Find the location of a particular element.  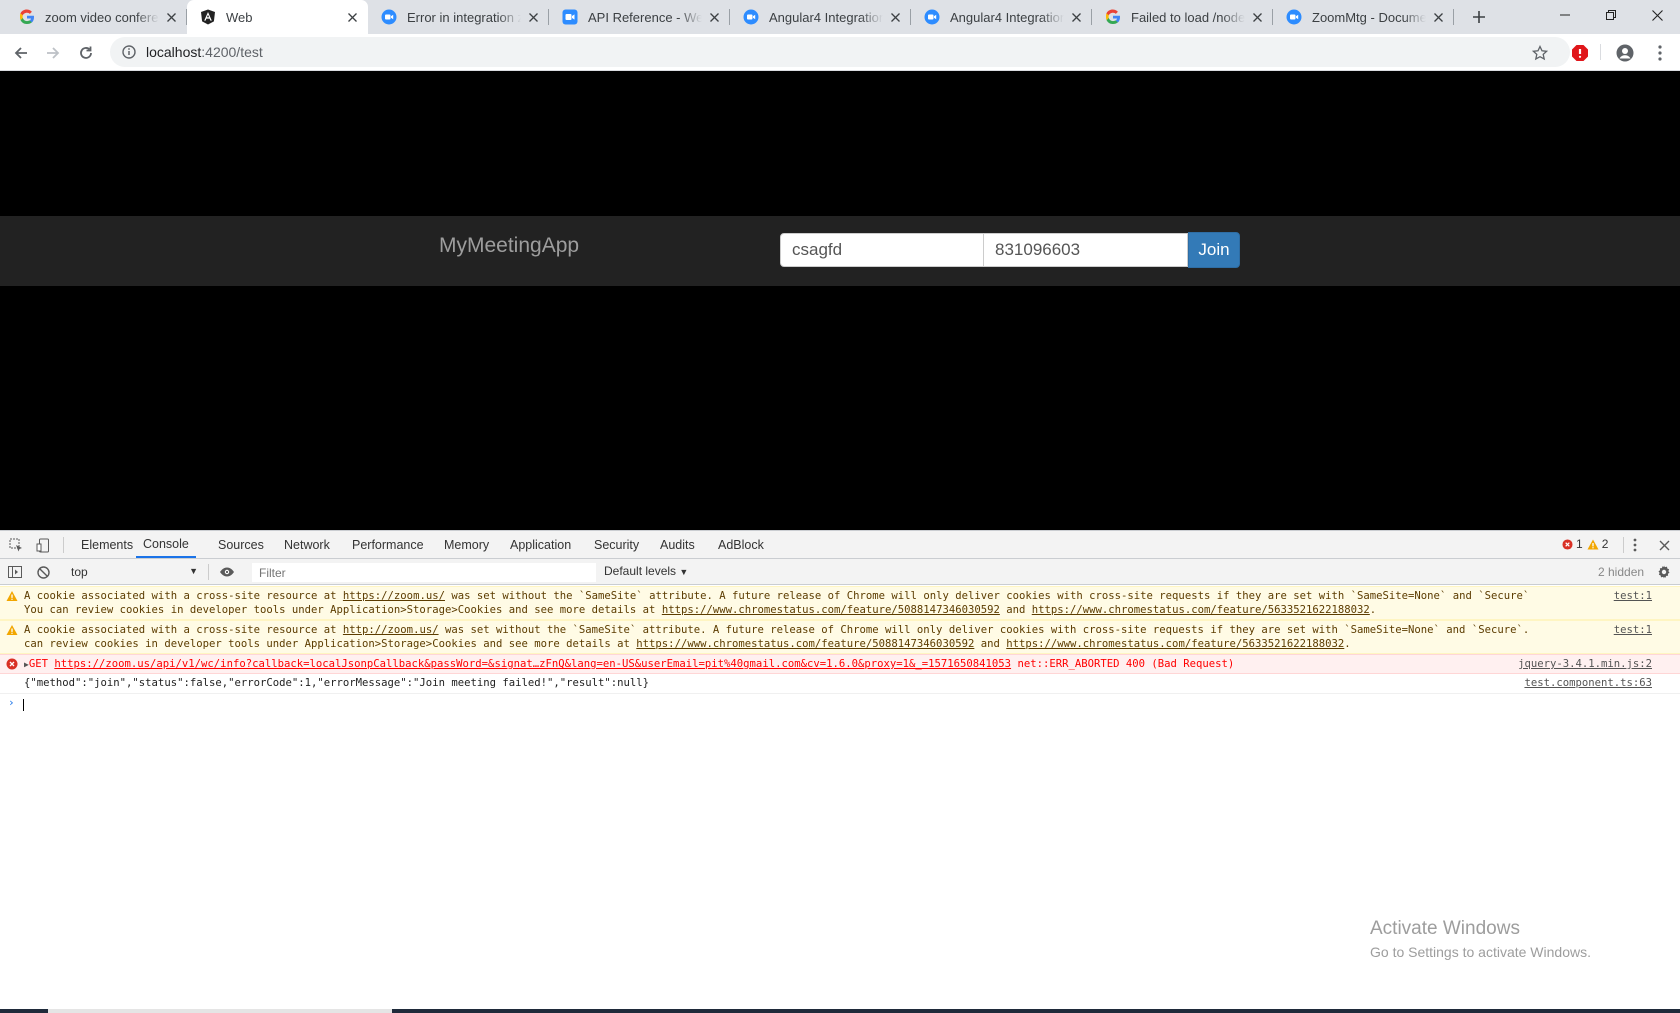

close-devtools-button is located at coordinates (1664, 545).